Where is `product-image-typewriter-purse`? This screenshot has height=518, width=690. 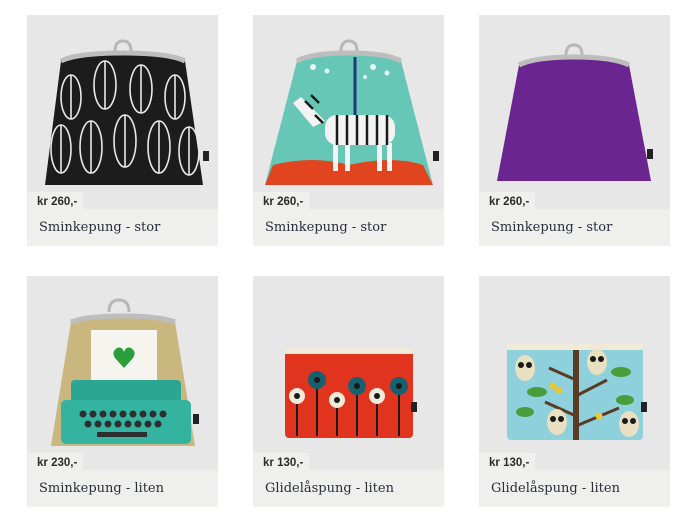
product-image-typewriter-purse is located at coordinates (122, 373).